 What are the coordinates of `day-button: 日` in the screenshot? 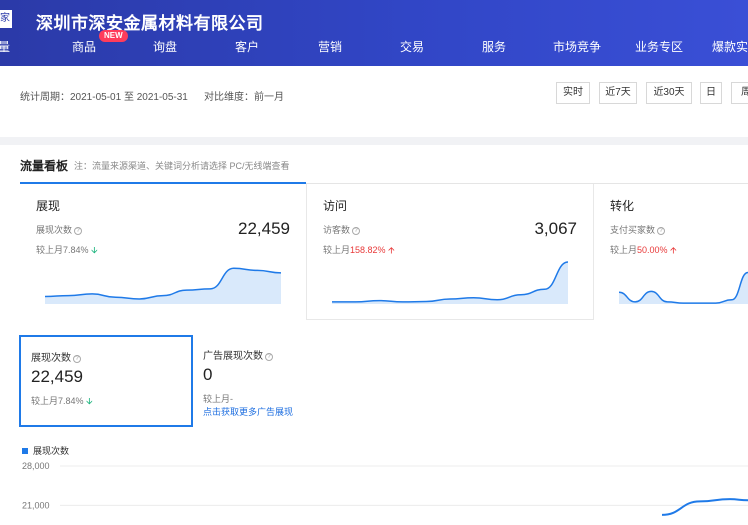 It's located at (711, 93).